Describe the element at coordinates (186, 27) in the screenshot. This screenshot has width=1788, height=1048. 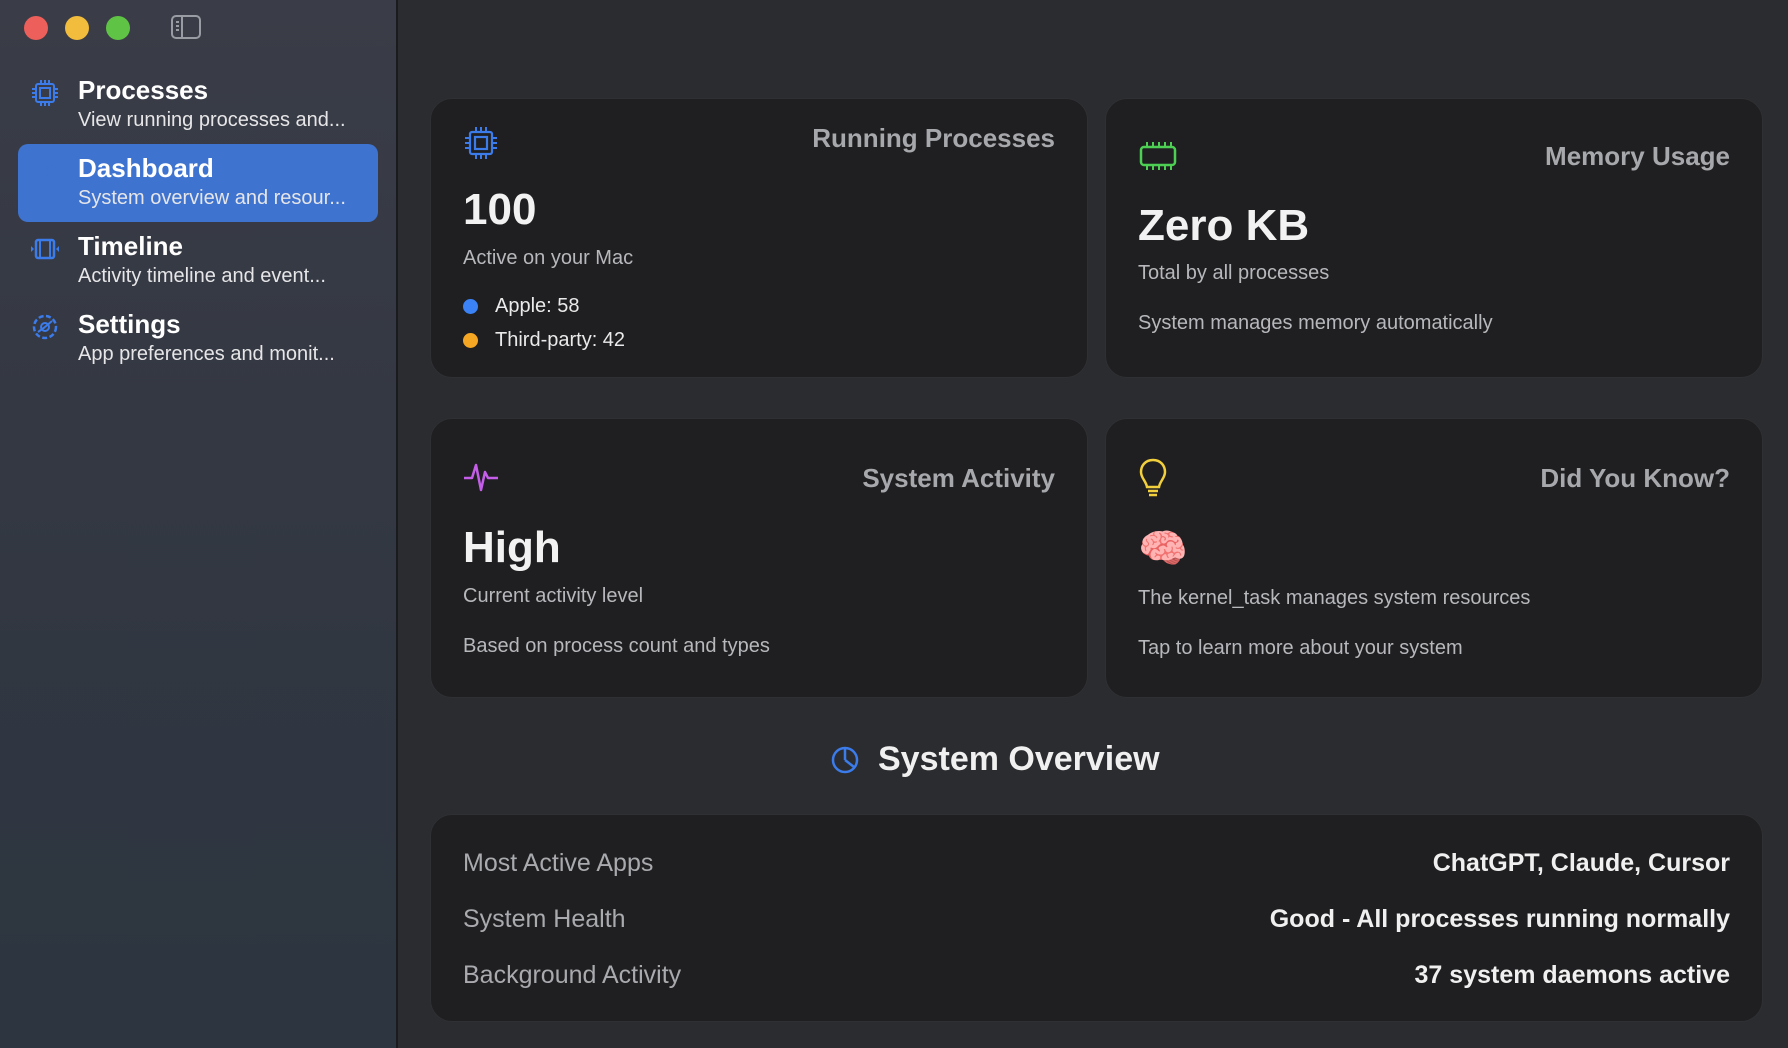
I see `sidebar-toggle-icon` at that location.